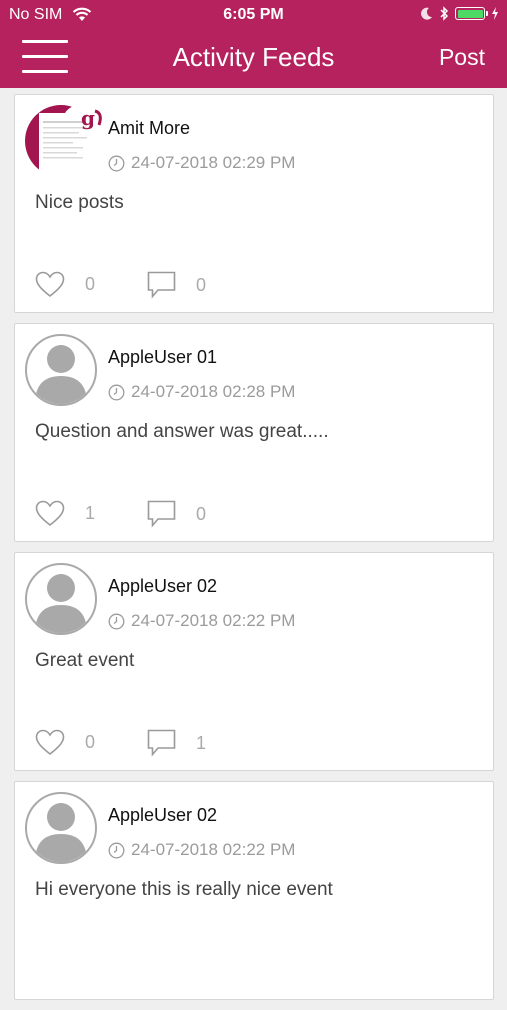  Describe the element at coordinates (90, 513) in the screenshot. I see `like-count: 1` at that location.